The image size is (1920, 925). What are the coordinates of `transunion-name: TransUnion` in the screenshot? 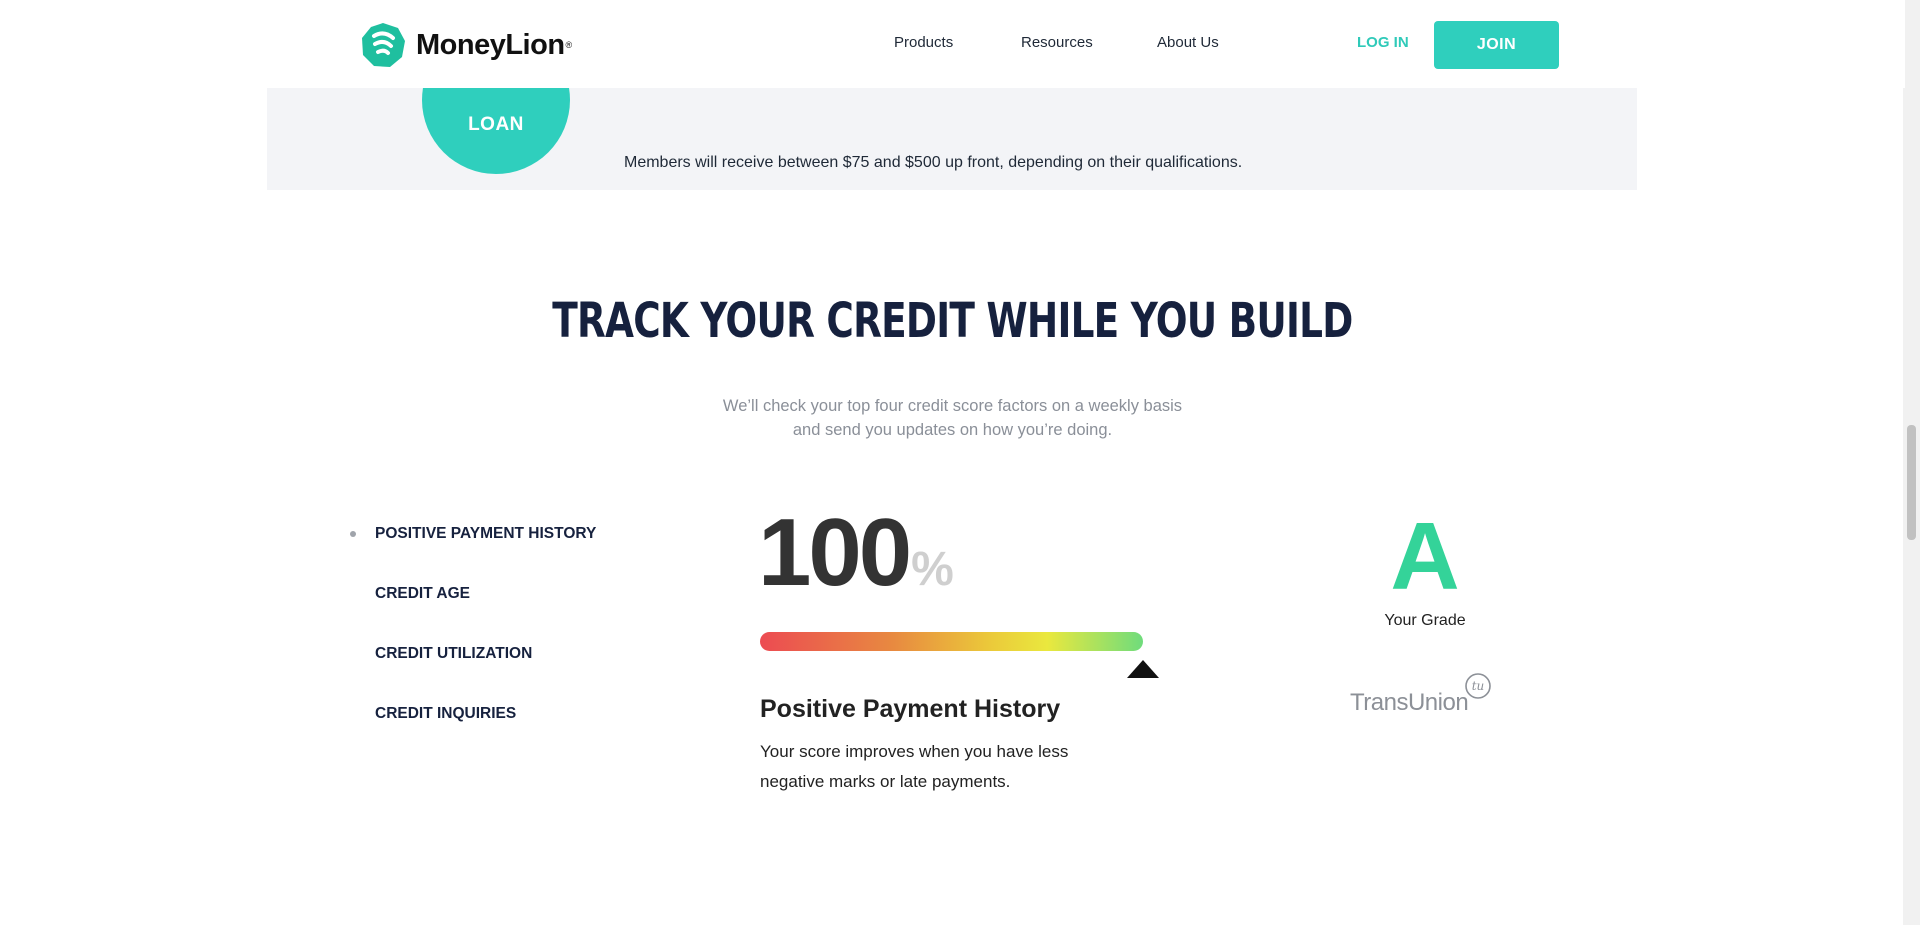 It's located at (1409, 702).